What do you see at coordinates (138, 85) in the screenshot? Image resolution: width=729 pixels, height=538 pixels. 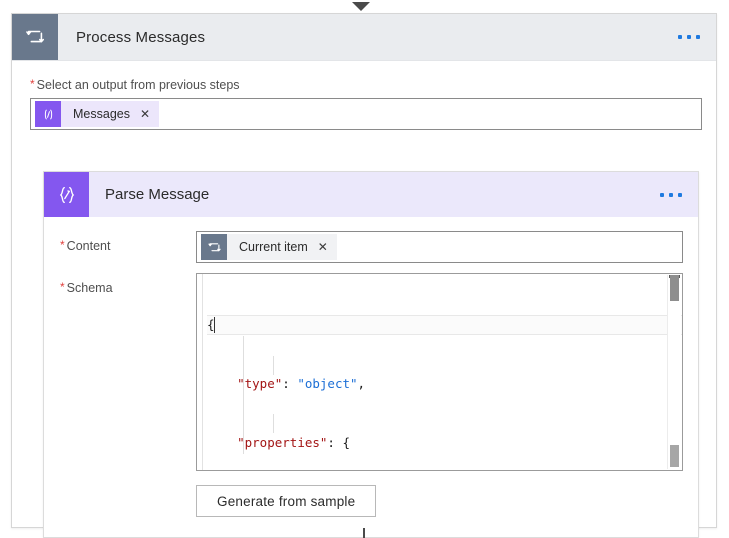 I see `select-output-label-text: Select an output from previous steps` at bounding box center [138, 85].